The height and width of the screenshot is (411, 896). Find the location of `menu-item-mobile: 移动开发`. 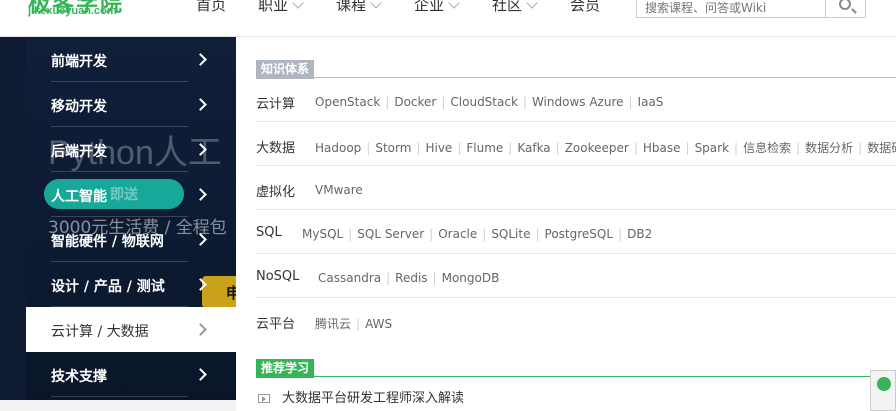

menu-item-mobile: 移动开发 is located at coordinates (131, 104).